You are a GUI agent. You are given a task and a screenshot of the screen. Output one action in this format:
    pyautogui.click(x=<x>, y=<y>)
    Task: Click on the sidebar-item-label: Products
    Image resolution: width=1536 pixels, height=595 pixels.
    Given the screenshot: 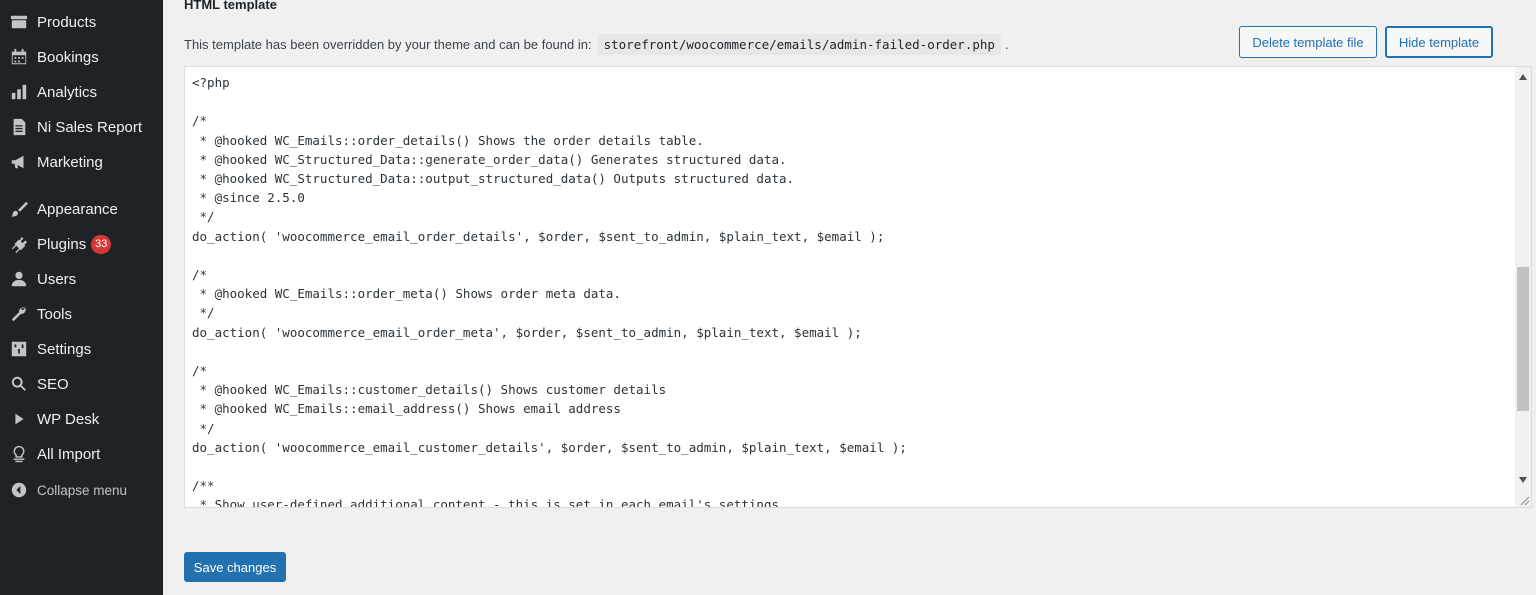 What is the action you would take?
    pyautogui.click(x=67, y=22)
    